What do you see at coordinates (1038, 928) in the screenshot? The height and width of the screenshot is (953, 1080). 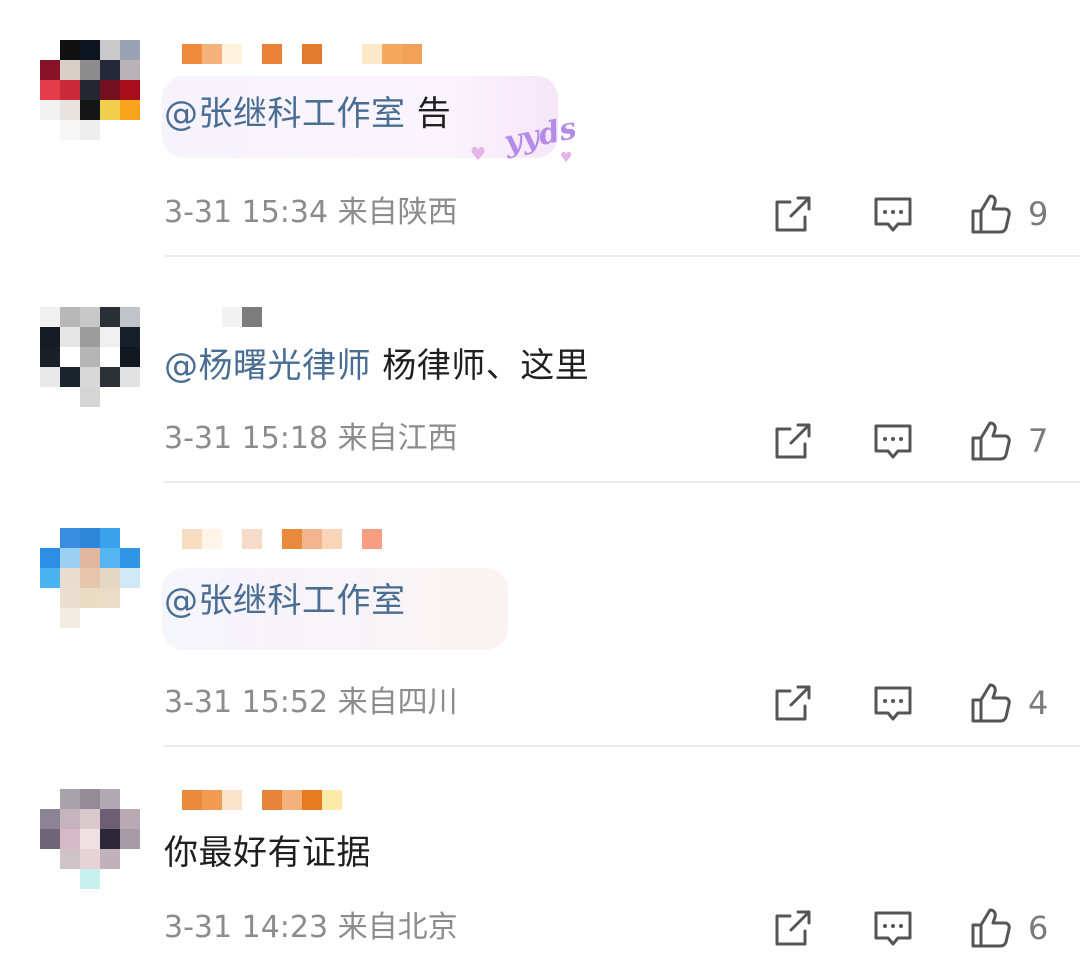 I see `like-count: 6` at bounding box center [1038, 928].